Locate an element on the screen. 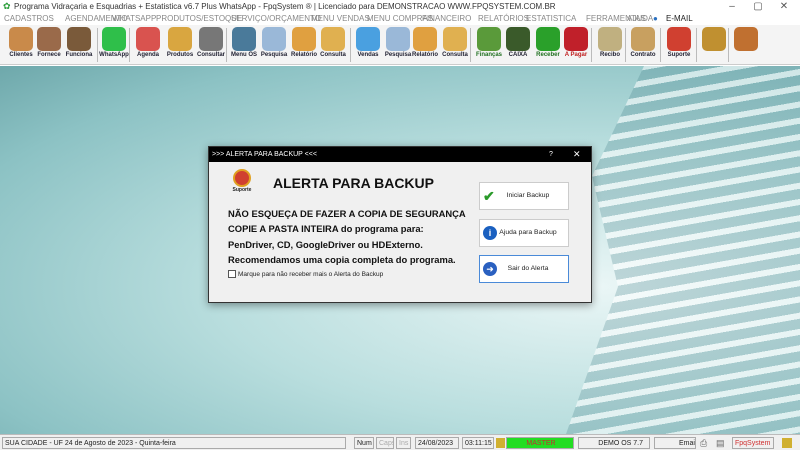 This screenshot has height=450, width=800. supplier-icon is located at coordinates (49, 39).